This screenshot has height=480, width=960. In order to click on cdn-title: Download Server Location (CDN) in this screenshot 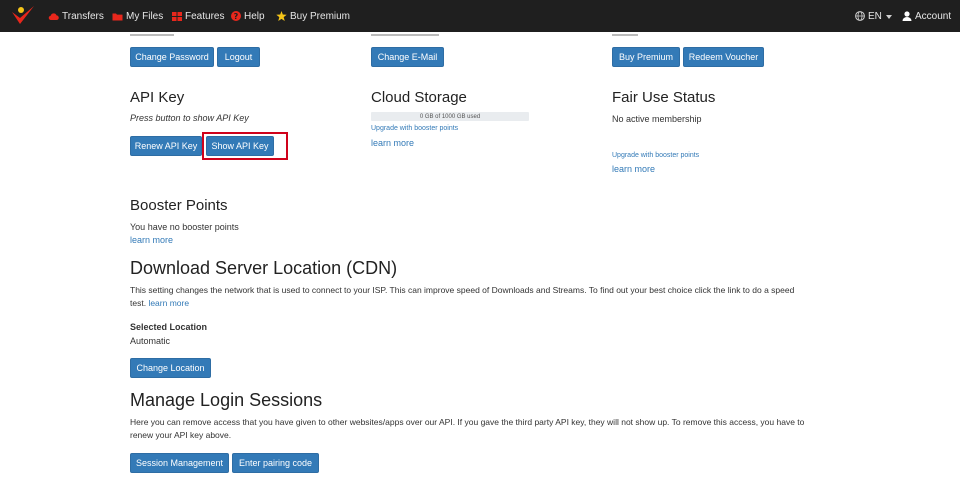, I will do `click(264, 268)`.